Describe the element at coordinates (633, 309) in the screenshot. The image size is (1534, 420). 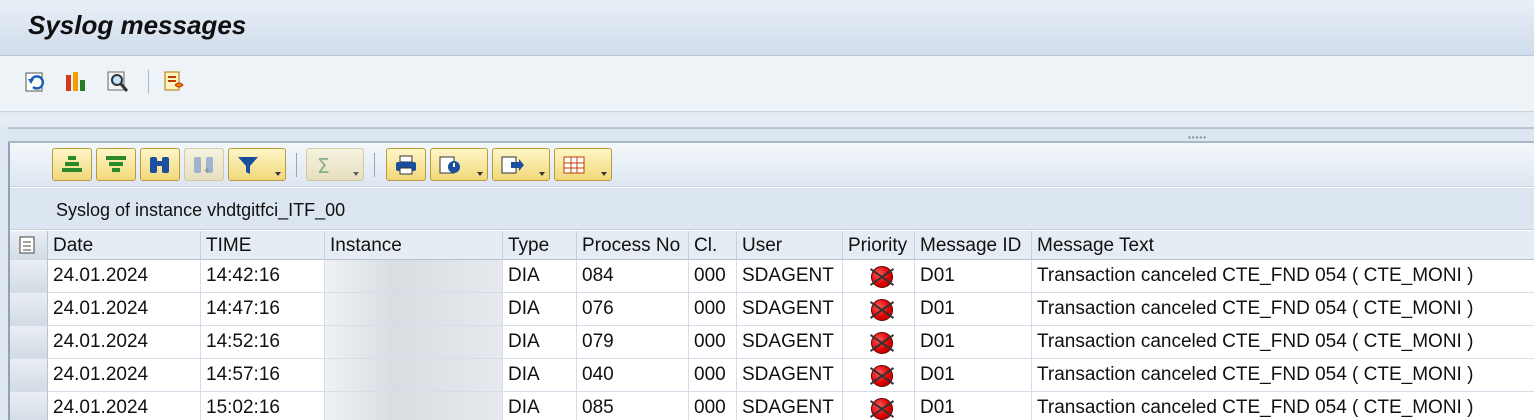
I see `cell-process-no: 076` at that location.